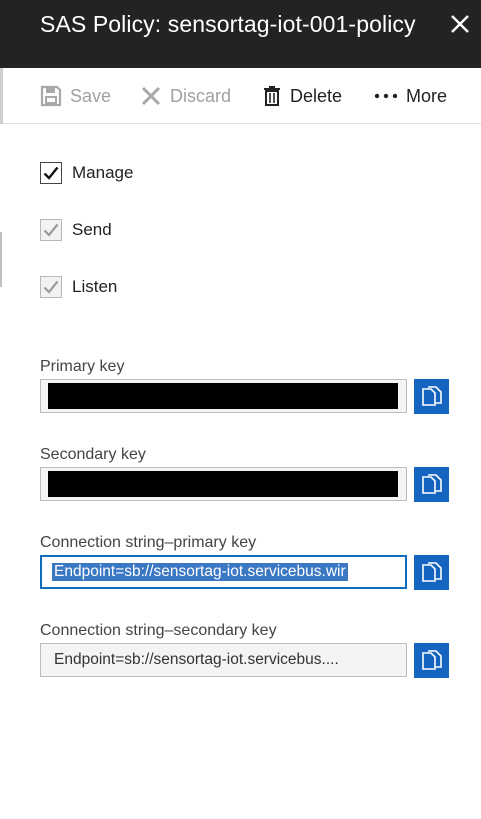 This screenshot has width=481, height=819. What do you see at coordinates (91, 95) in the screenshot?
I see `save-label: Save` at bounding box center [91, 95].